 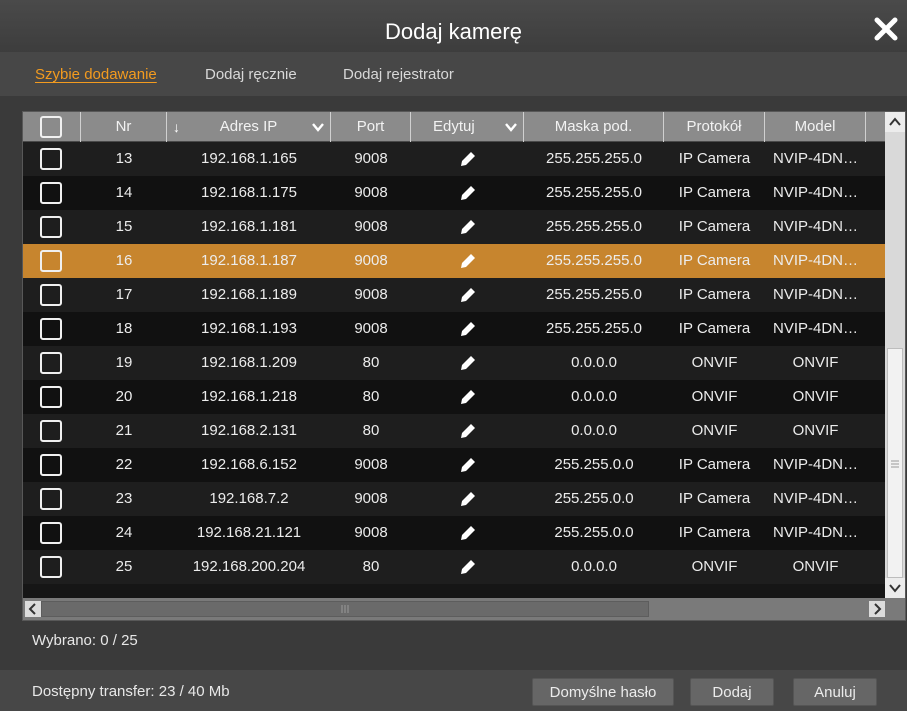 I want to click on scroll-up-icon, so click(x=895, y=122).